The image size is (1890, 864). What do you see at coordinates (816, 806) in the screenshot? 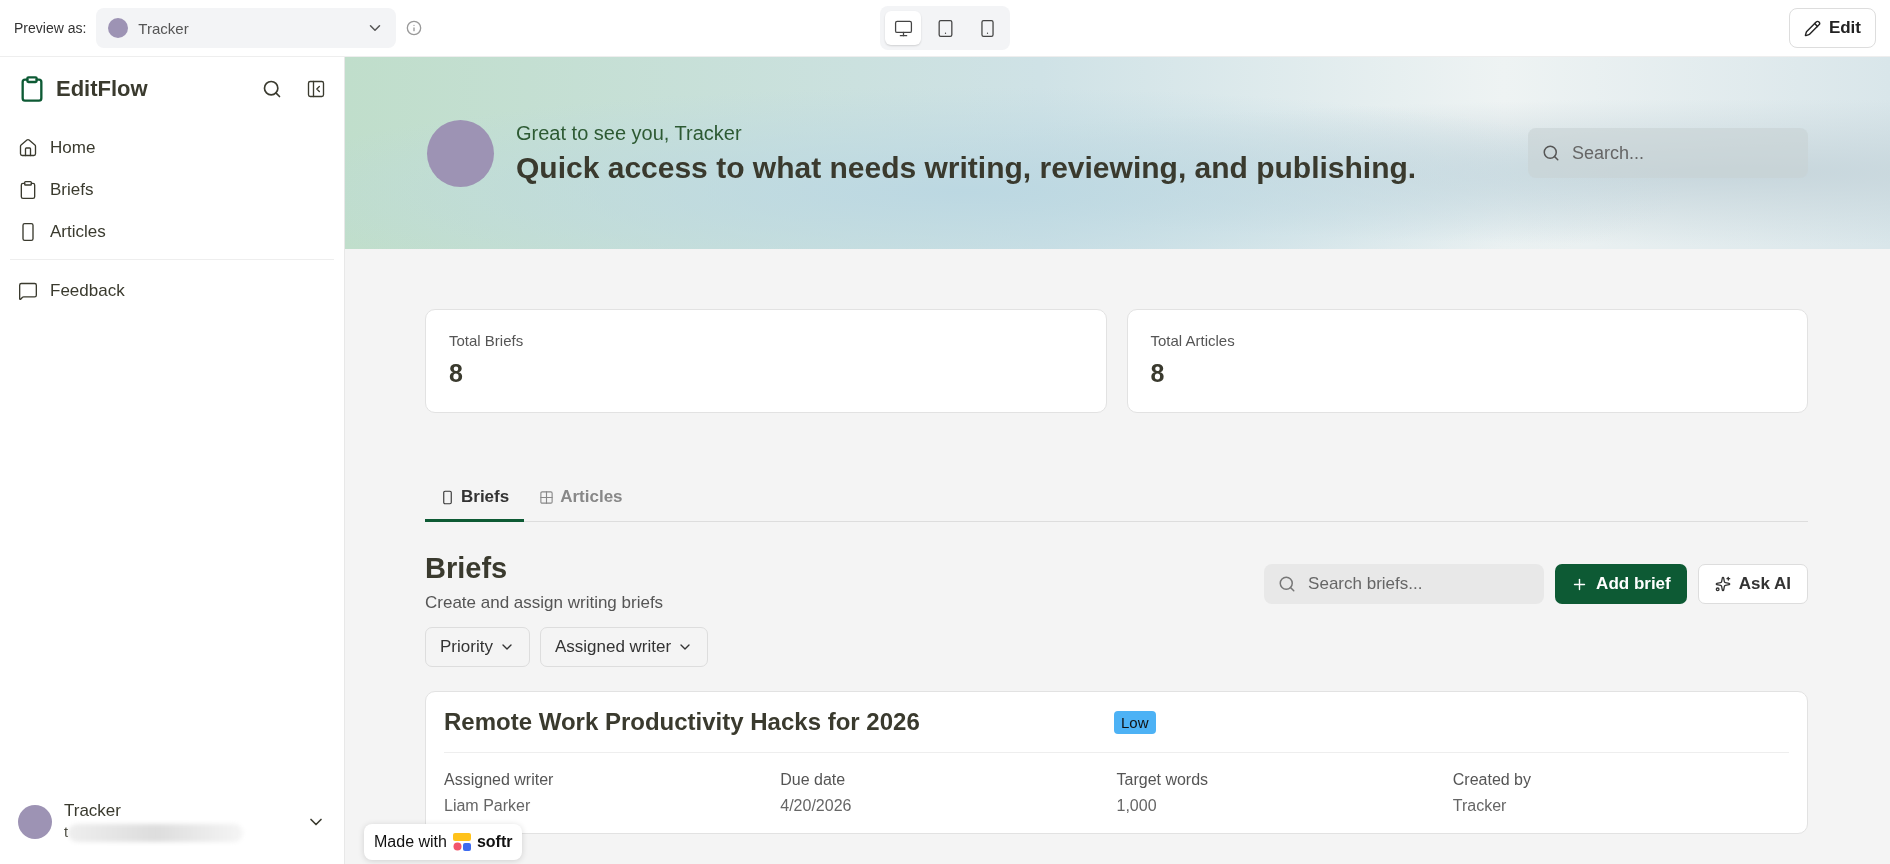
I see `field-value: 4/20/2026` at bounding box center [816, 806].